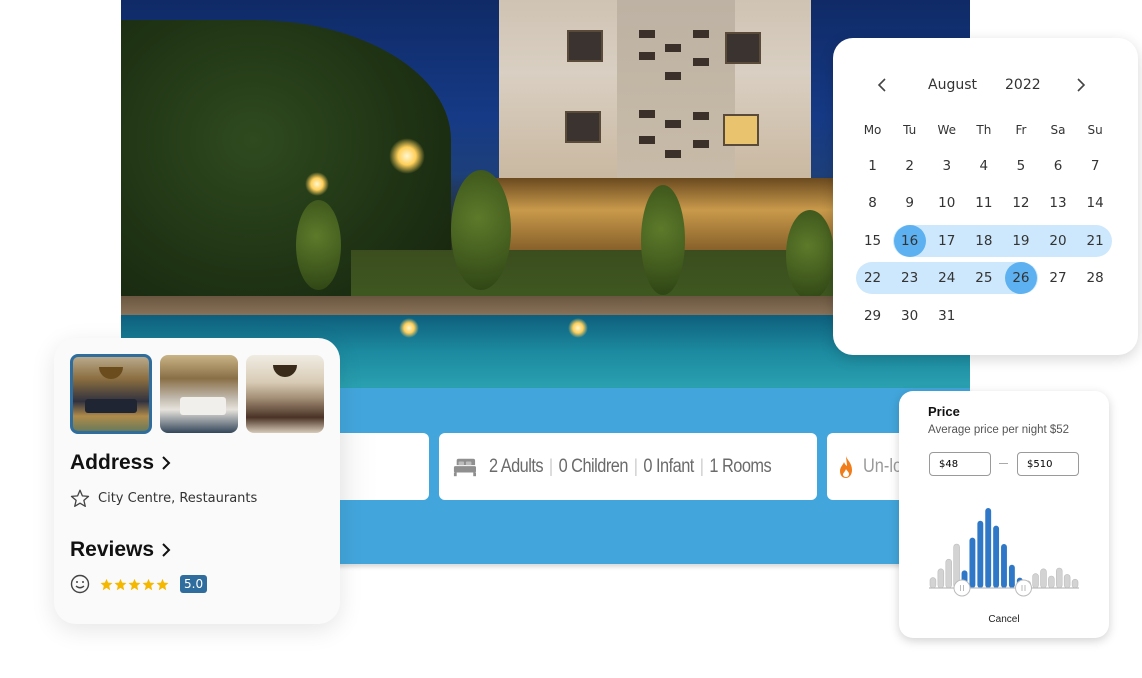 The height and width of the screenshot is (678, 1142). What do you see at coordinates (1058, 130) in the screenshot?
I see `weekday-label: Sa` at bounding box center [1058, 130].